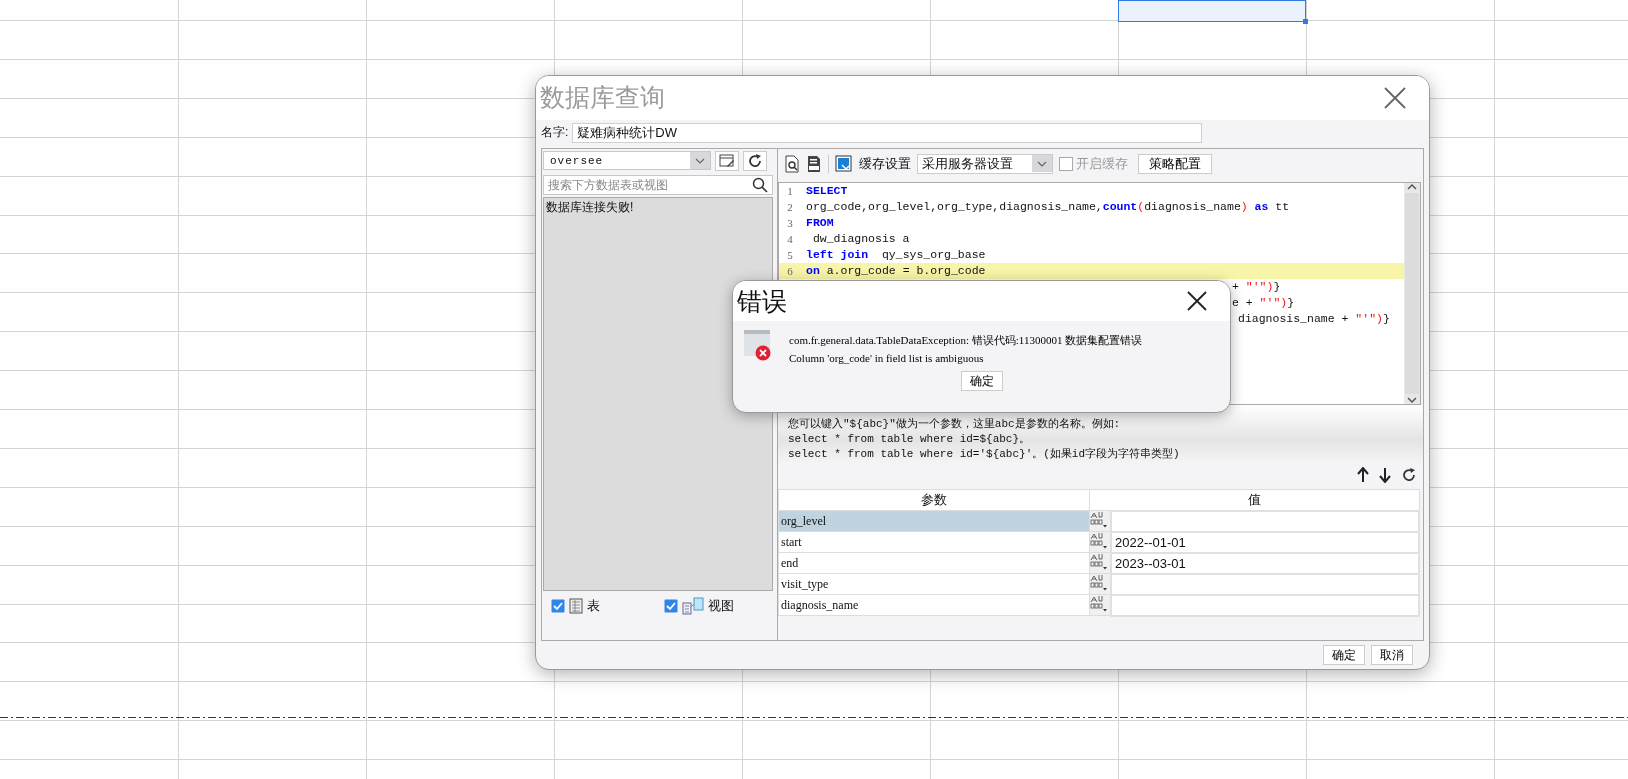 This screenshot has height=779, width=1628. What do you see at coordinates (886, 255) in the screenshot?
I see `code-line: 5 left join qy_sys_org_base` at bounding box center [886, 255].